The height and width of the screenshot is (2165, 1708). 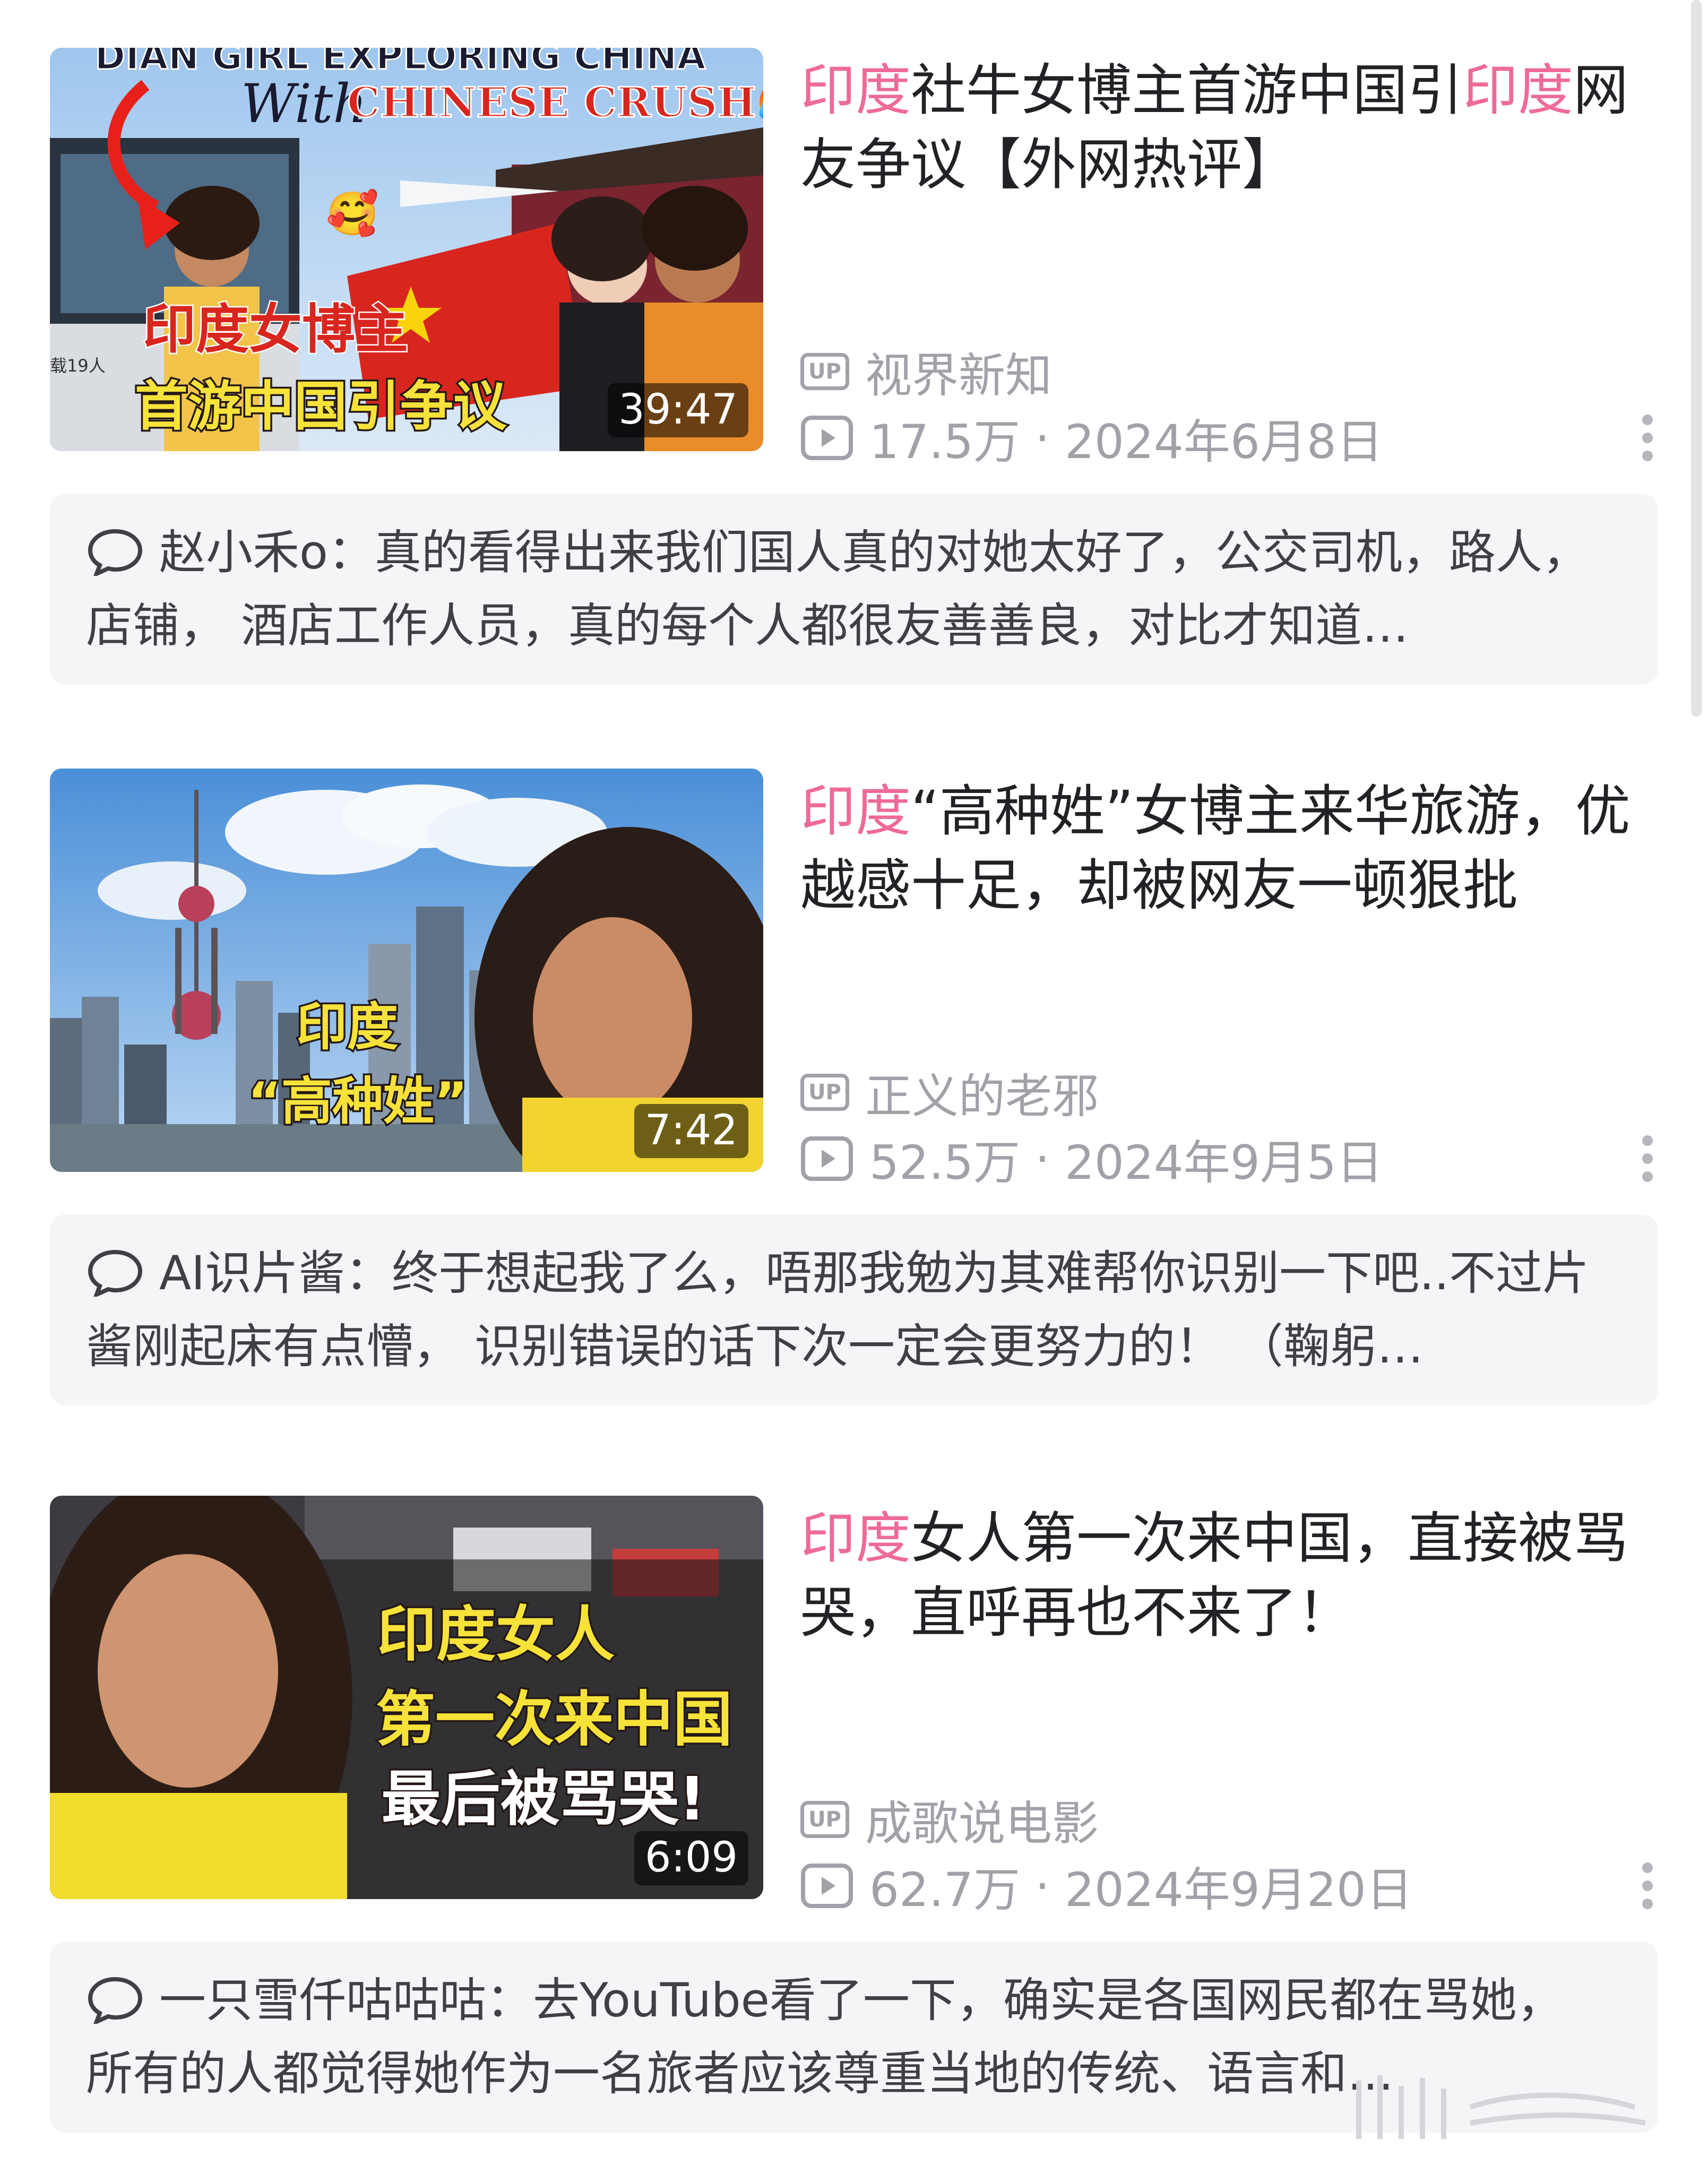 I want to click on watermark-icon, so click(x=1501, y=2107).